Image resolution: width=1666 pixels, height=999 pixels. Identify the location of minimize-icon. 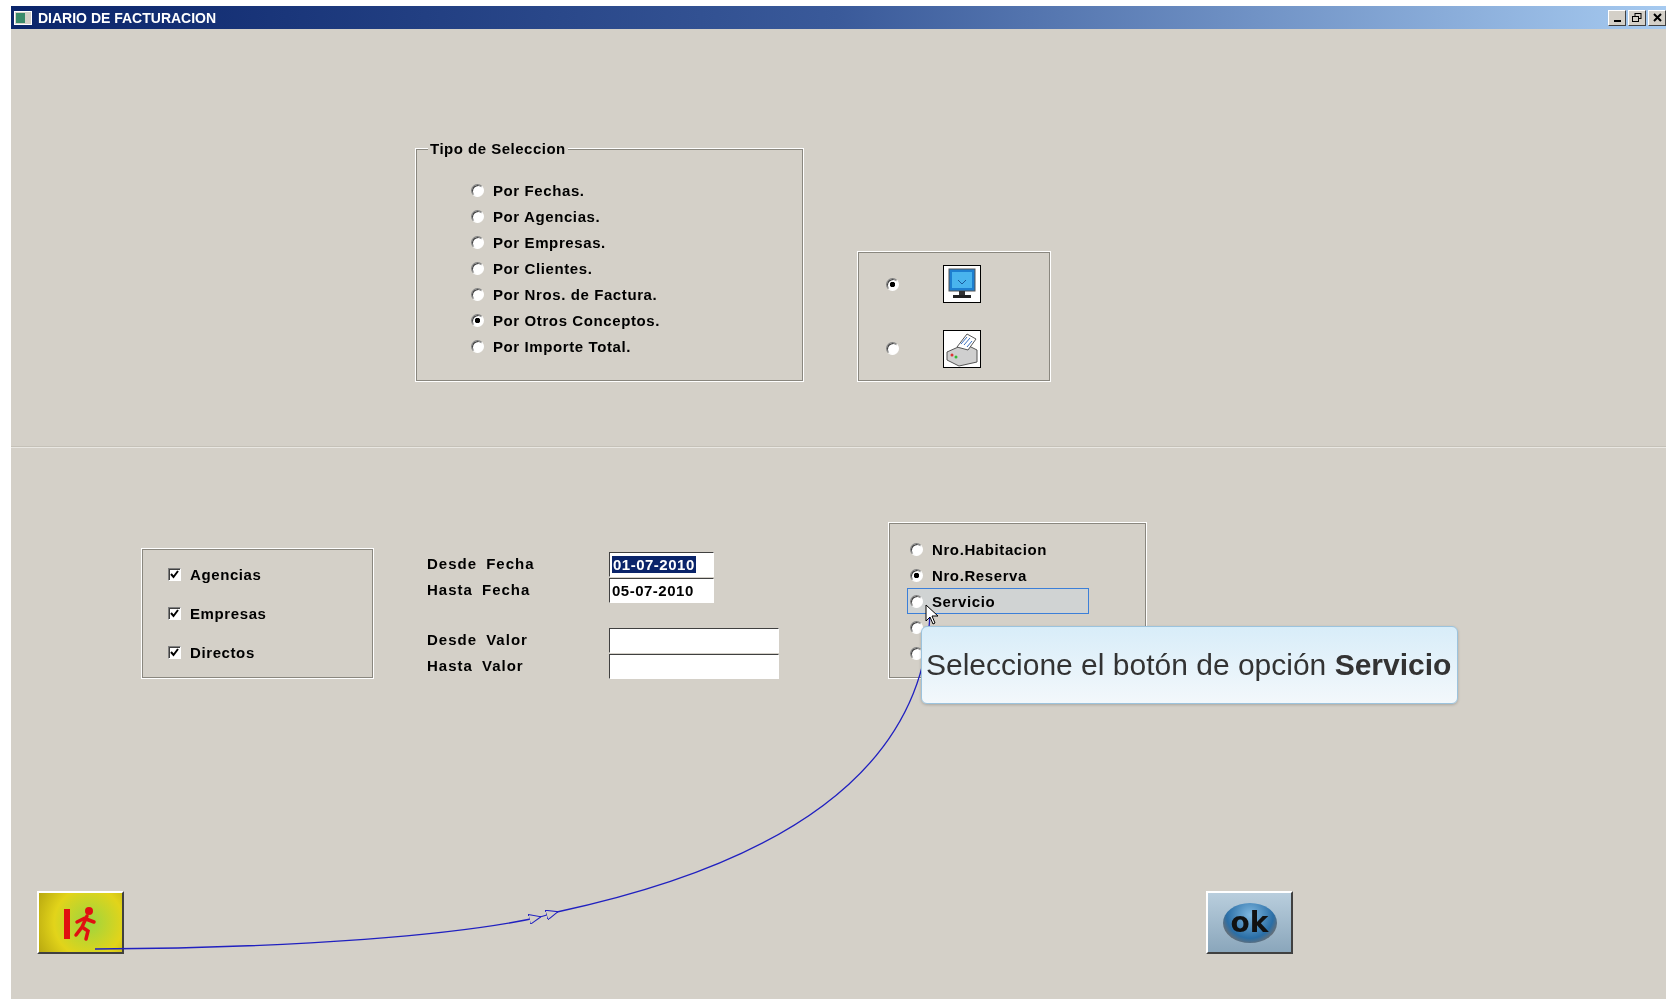
(1617, 20).